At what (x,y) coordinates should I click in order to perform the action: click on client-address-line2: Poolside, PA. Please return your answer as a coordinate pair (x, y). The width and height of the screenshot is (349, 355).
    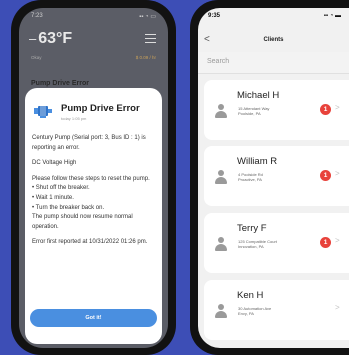
    Looking at the image, I should click on (249, 113).